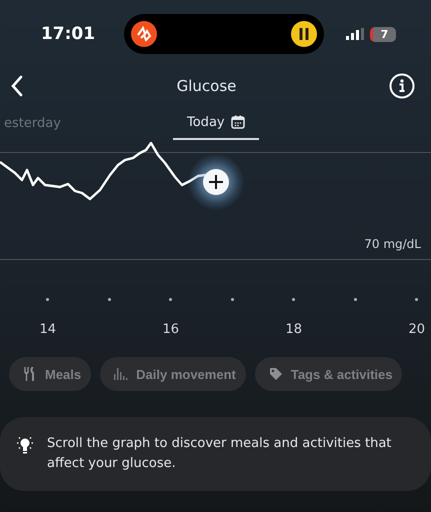  What do you see at coordinates (401, 86) in the screenshot?
I see `info-icon` at bounding box center [401, 86].